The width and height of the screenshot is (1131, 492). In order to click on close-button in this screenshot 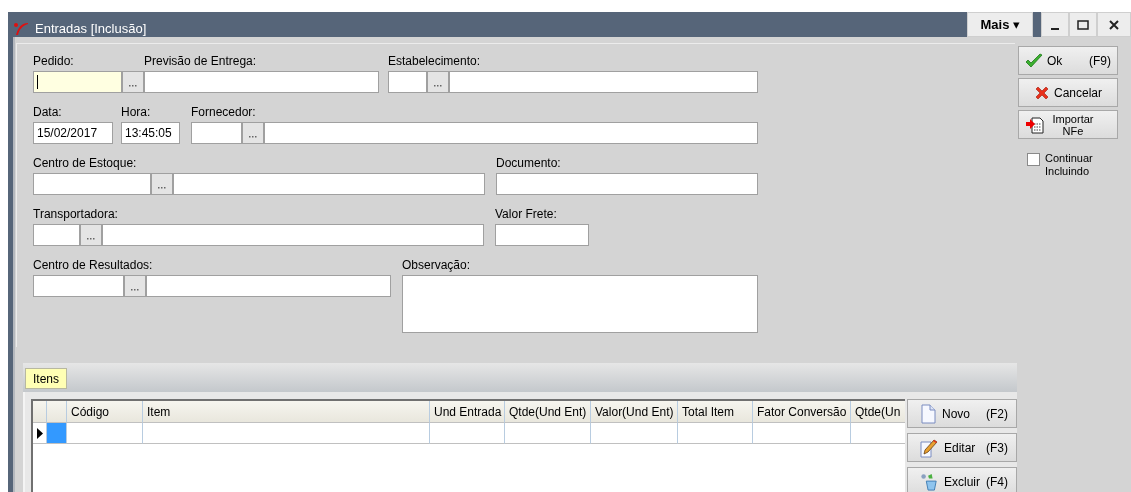, I will do `click(1114, 24)`.